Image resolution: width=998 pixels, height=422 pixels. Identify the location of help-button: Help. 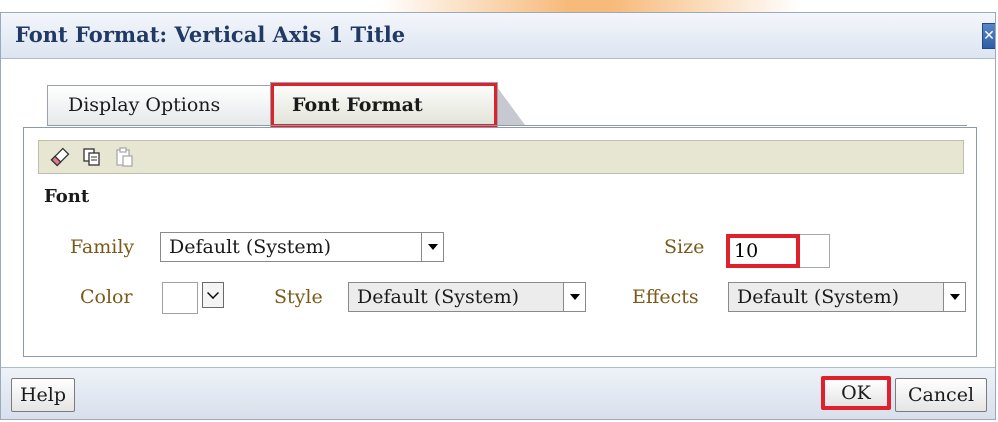
(43, 395).